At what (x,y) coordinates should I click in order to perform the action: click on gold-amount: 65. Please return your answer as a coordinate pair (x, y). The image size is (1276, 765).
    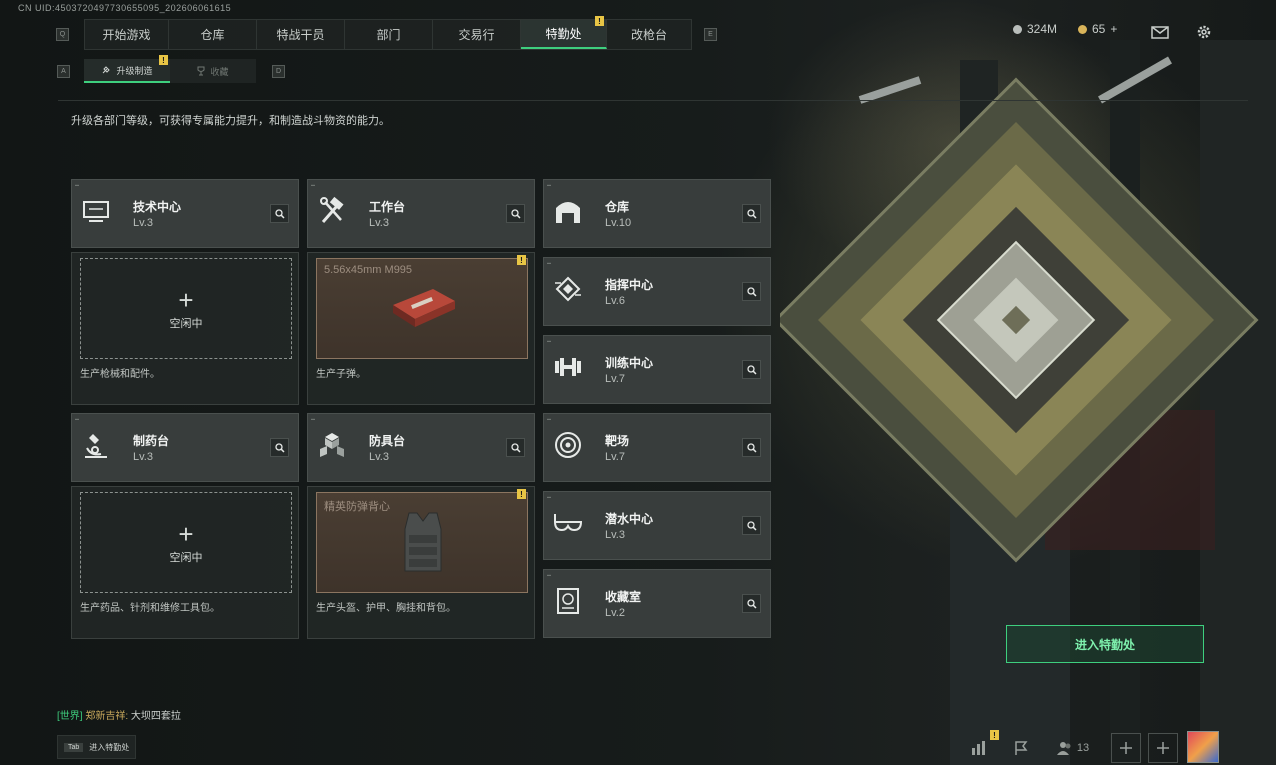
    Looking at the image, I should click on (1099, 29).